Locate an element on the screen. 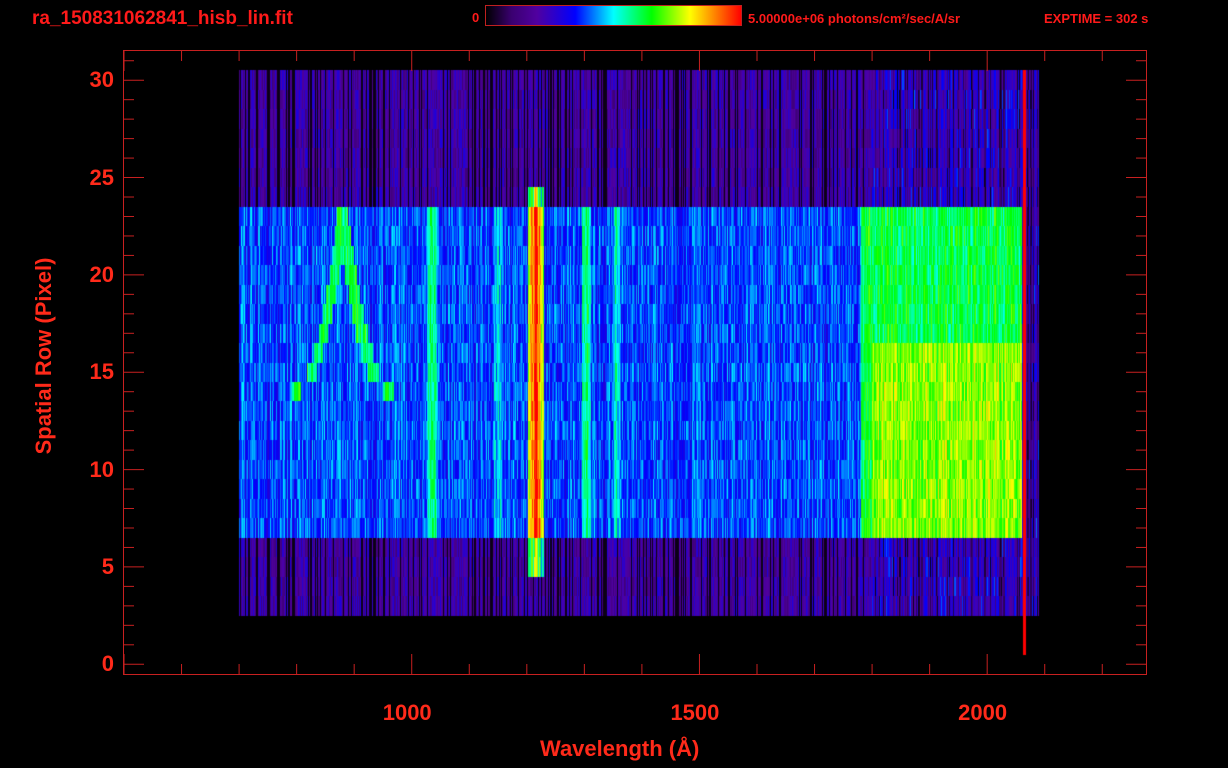  y-tick-label: 30 is located at coordinates (101, 80).